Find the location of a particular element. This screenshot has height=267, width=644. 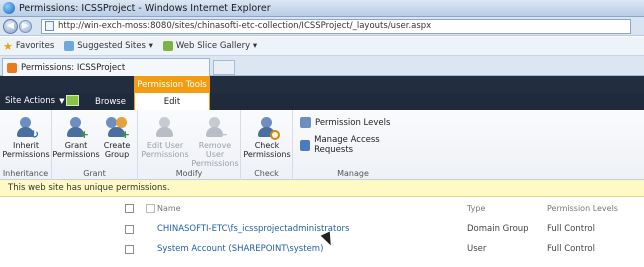

grant-permissions-button: + Grant Permissions is located at coordinates (76, 137).